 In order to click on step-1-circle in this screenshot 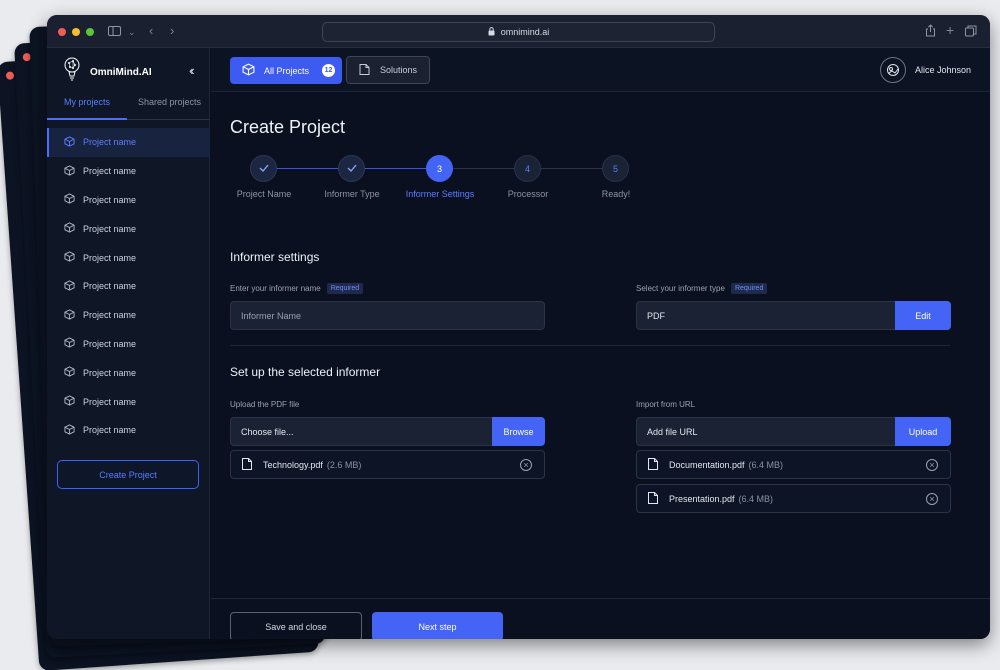, I will do `click(263, 168)`.